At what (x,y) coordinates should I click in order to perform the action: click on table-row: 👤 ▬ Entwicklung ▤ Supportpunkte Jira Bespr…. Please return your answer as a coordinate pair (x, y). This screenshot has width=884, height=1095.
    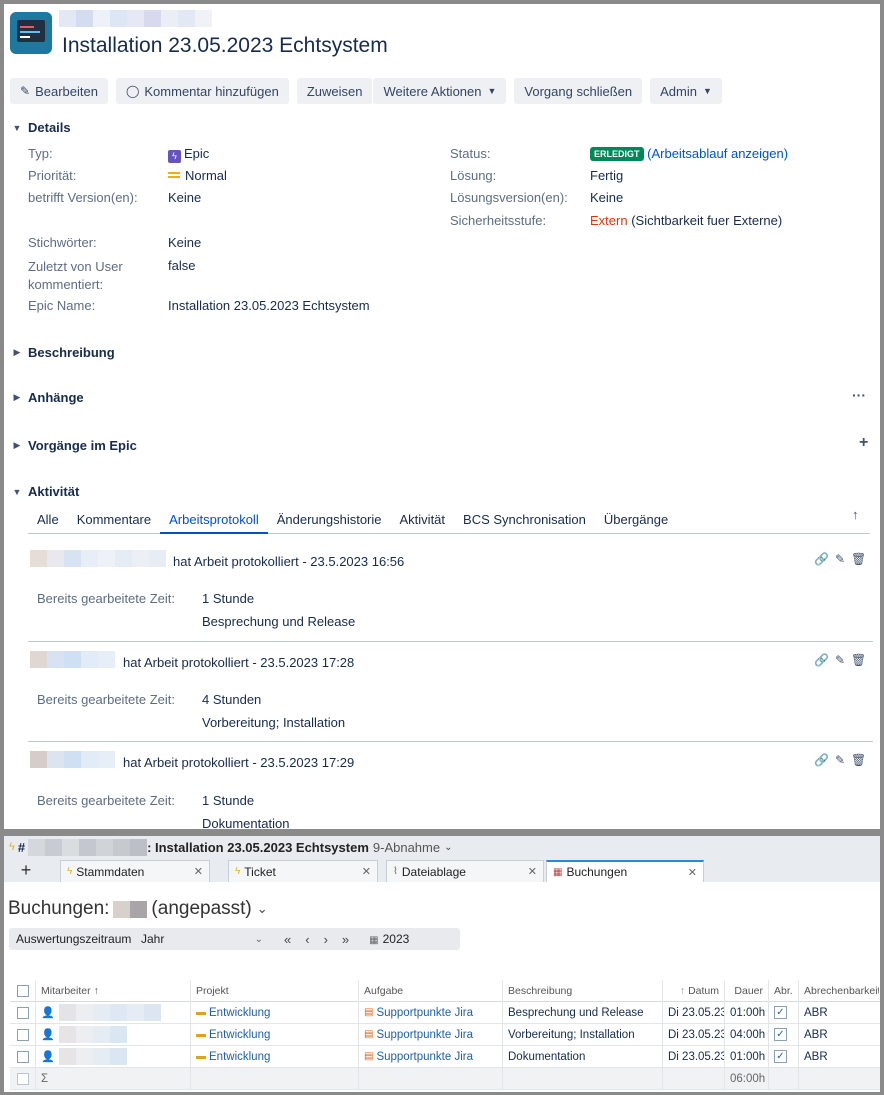
    Looking at the image, I should click on (445, 1012).